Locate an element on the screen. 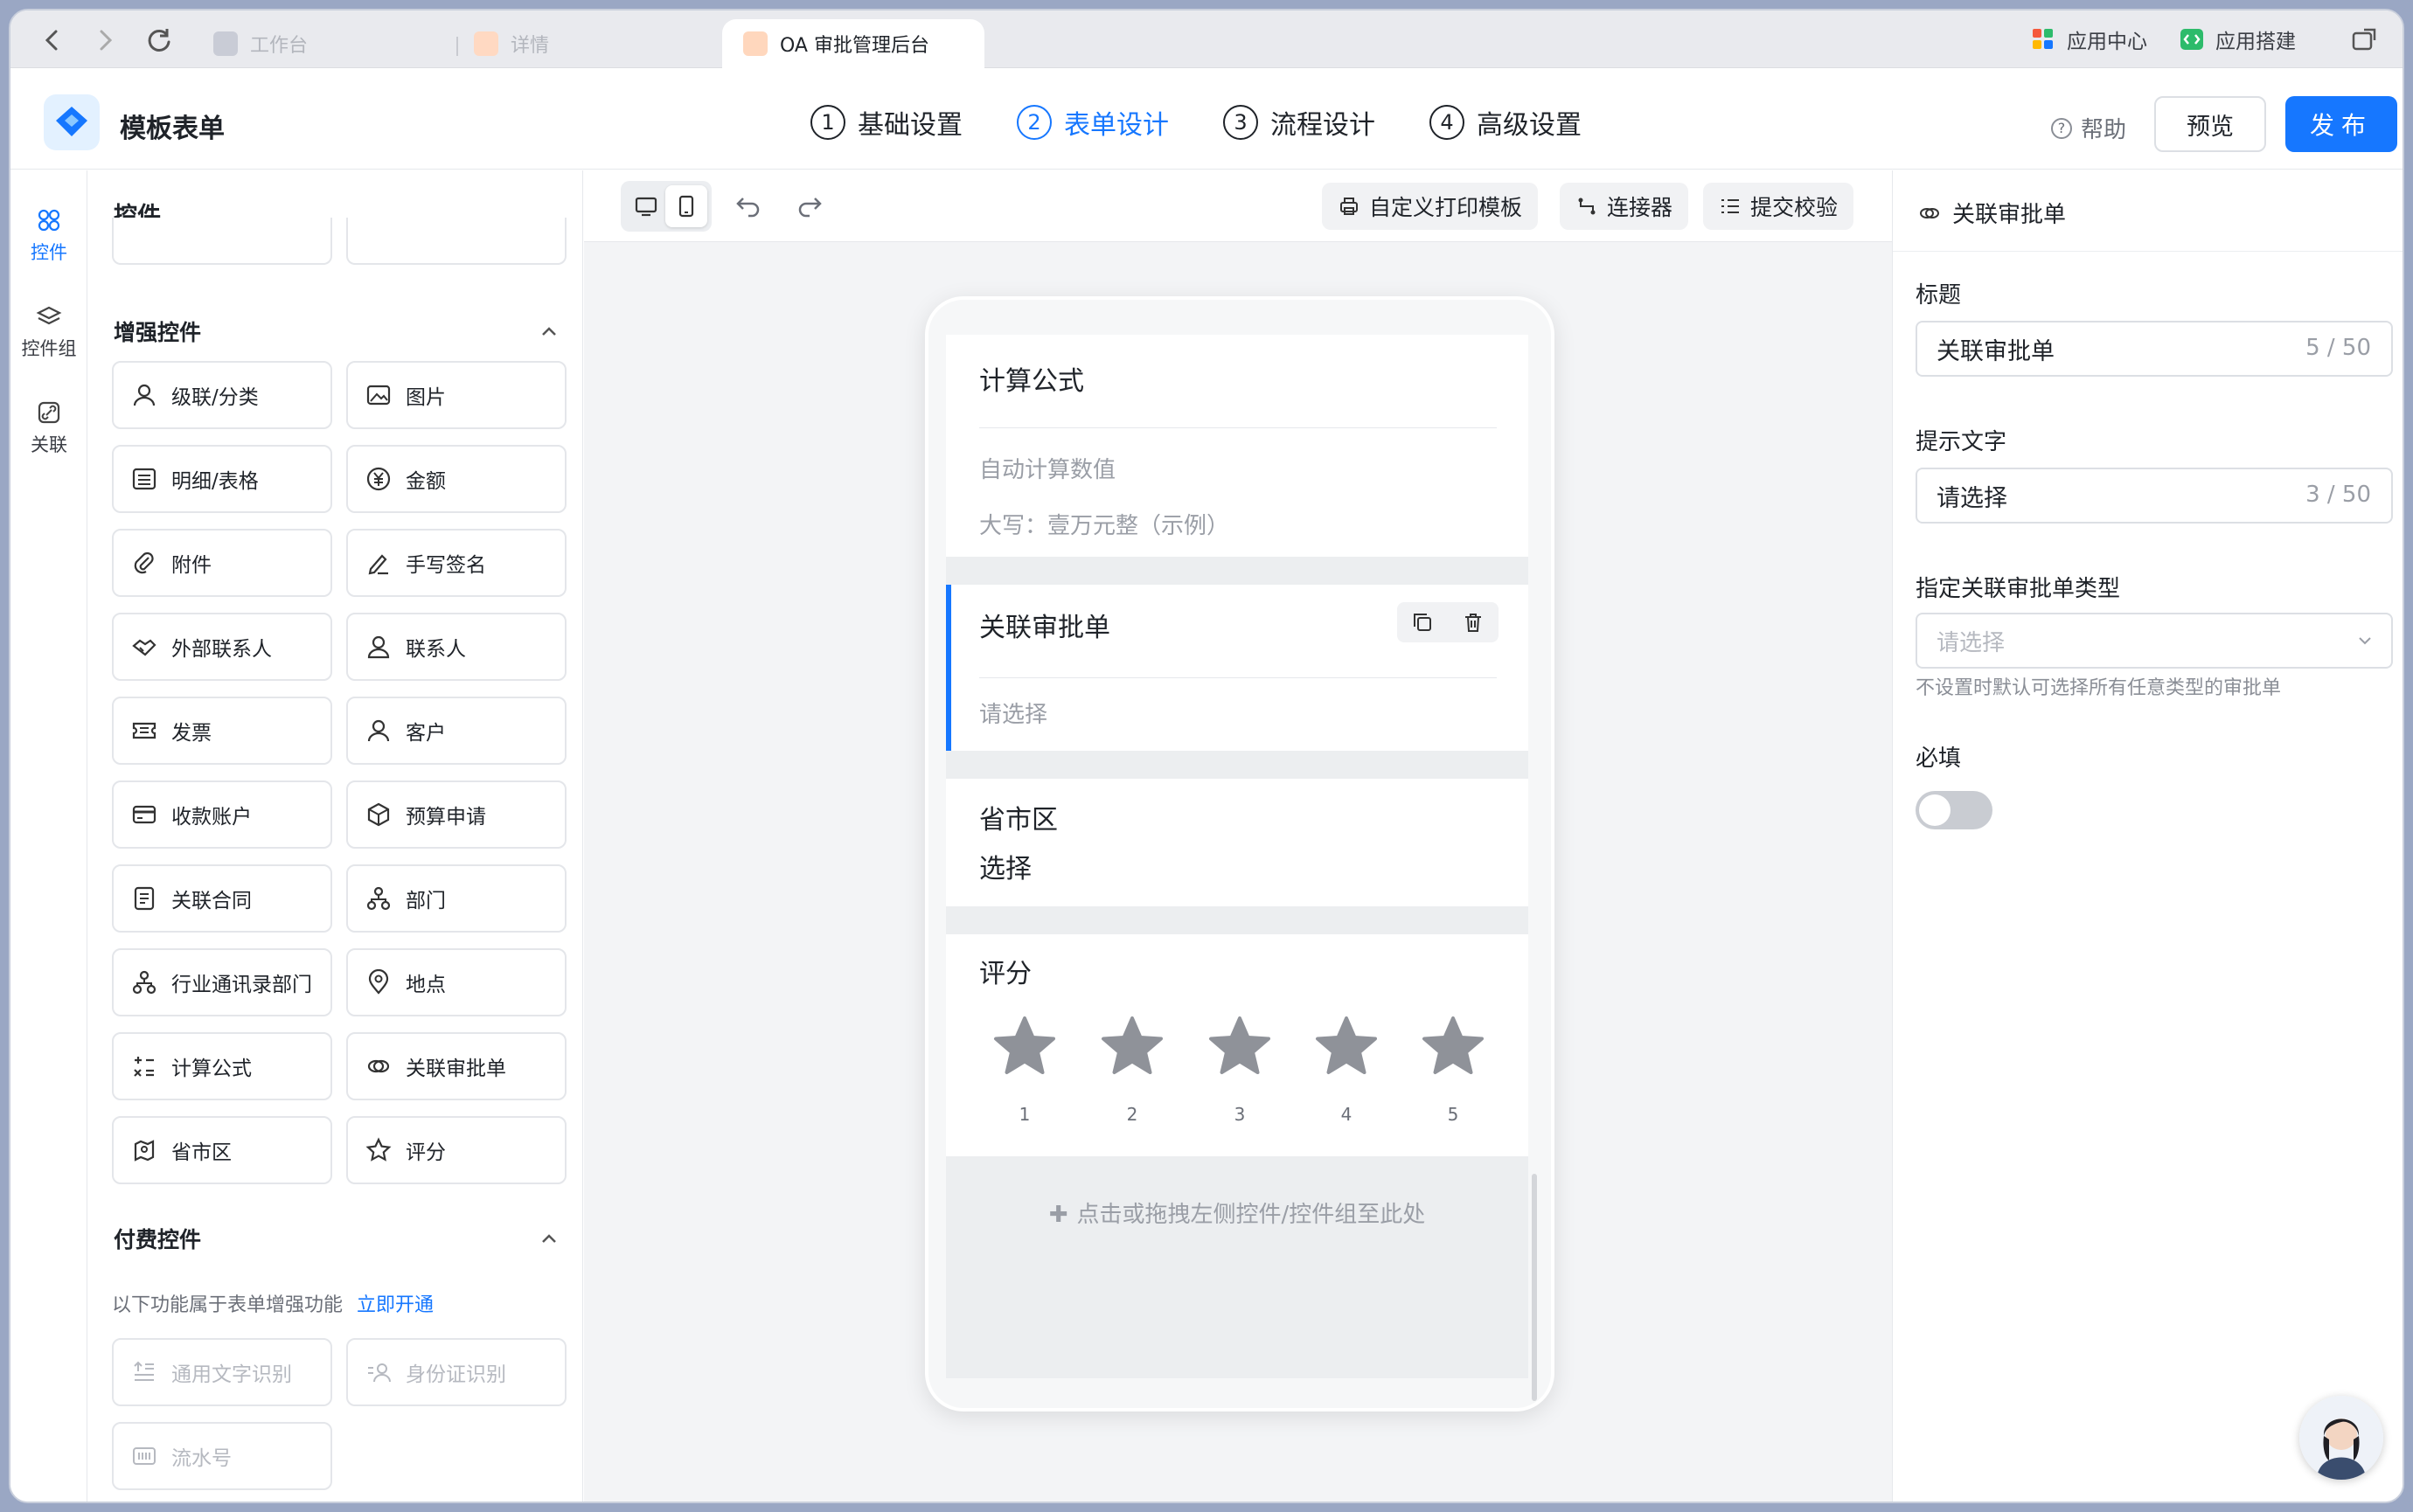 Image resolution: width=2413 pixels, height=1512 pixels. custom-print-template-button: 自定义打印模板 is located at coordinates (1431, 206).